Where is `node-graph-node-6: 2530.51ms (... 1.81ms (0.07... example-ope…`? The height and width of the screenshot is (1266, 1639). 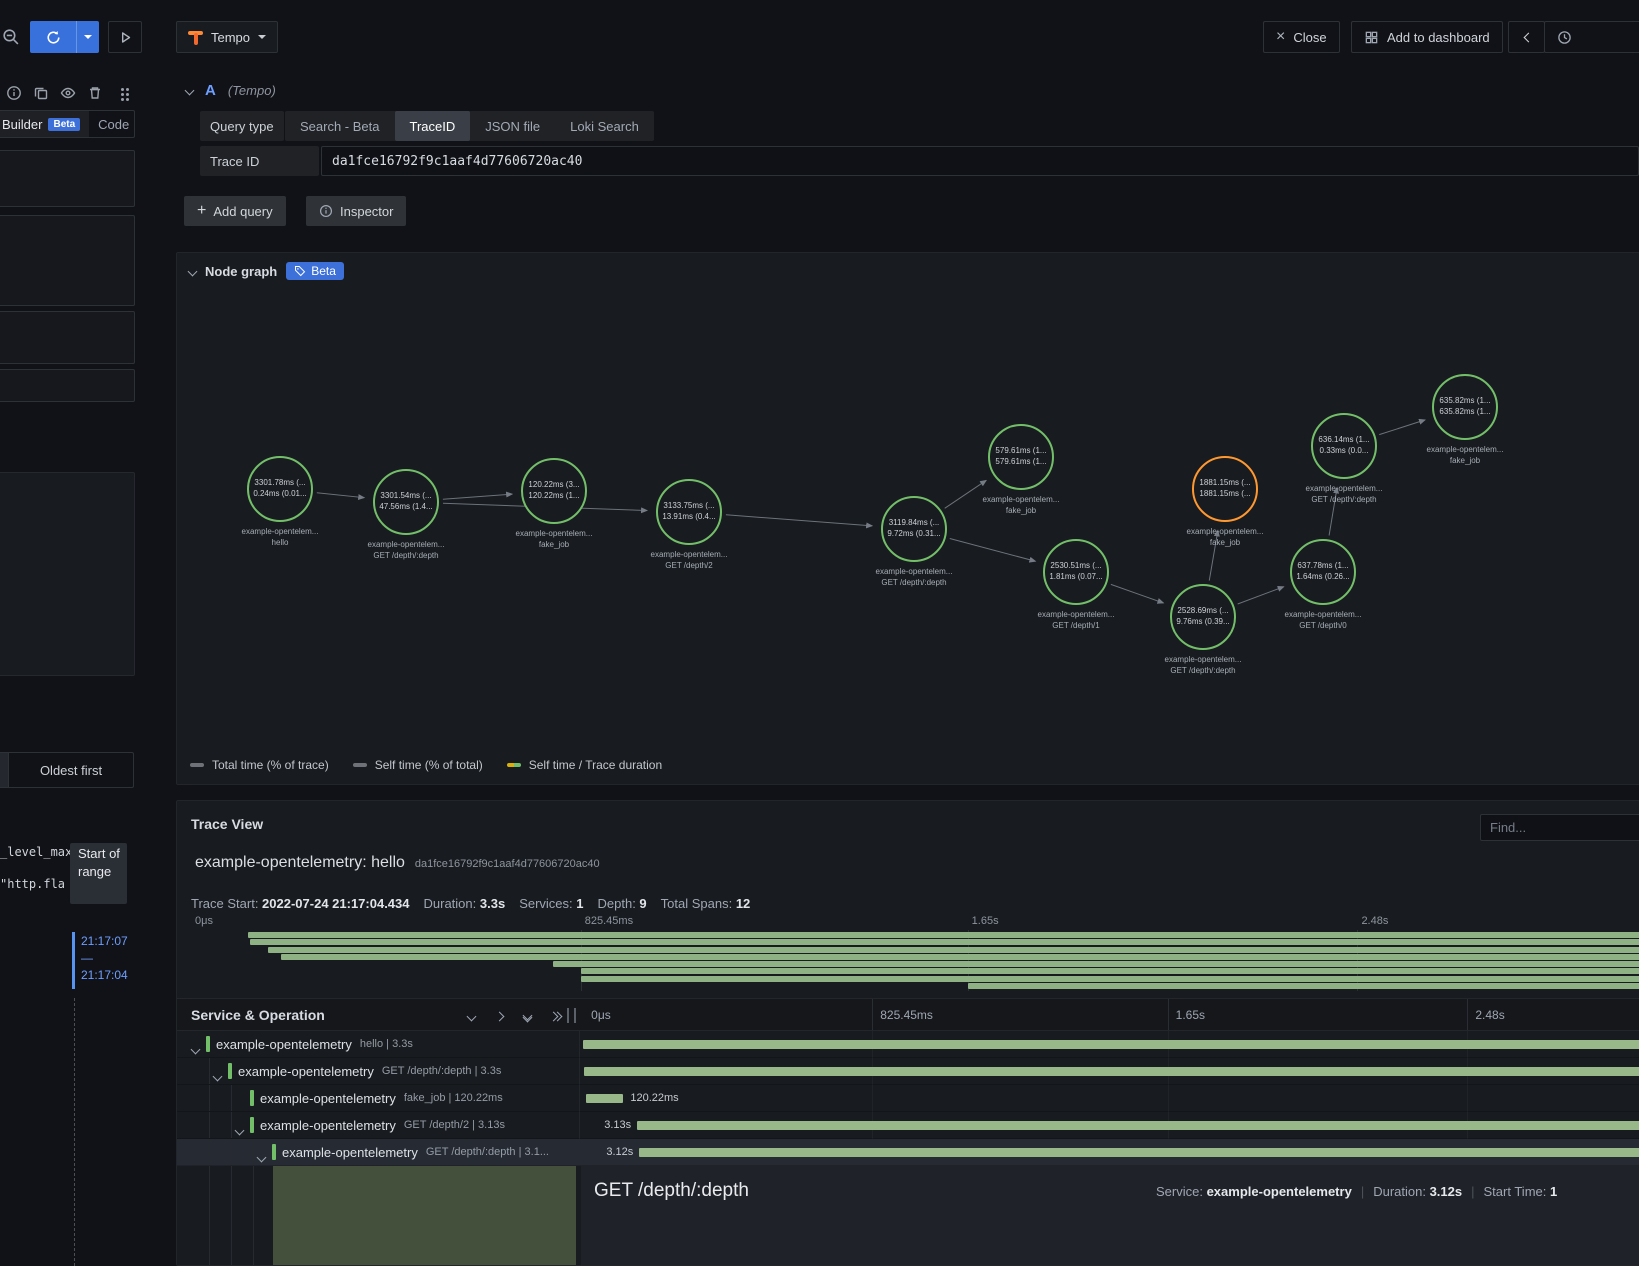
node-graph-node-6: 2530.51ms (... 1.81ms (0.07... example-ope… is located at coordinates (1076, 584).